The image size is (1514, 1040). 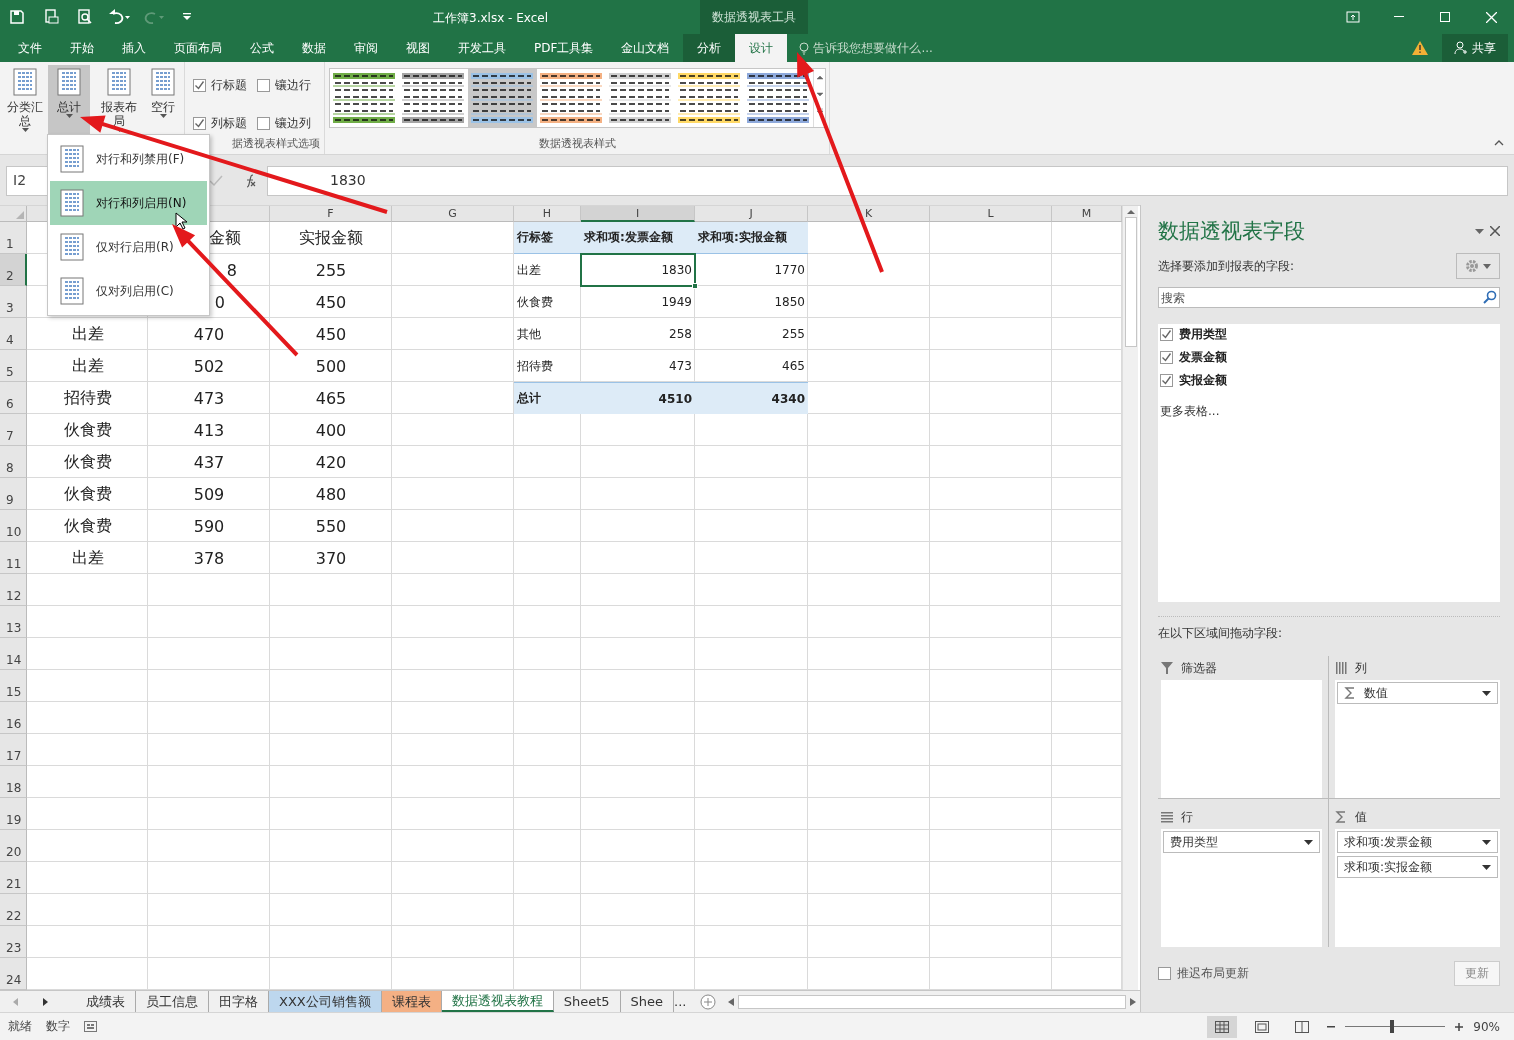 What do you see at coordinates (490, 18) in the screenshot?
I see `window-title: 工作簿3.xlsx - Excel` at bounding box center [490, 18].